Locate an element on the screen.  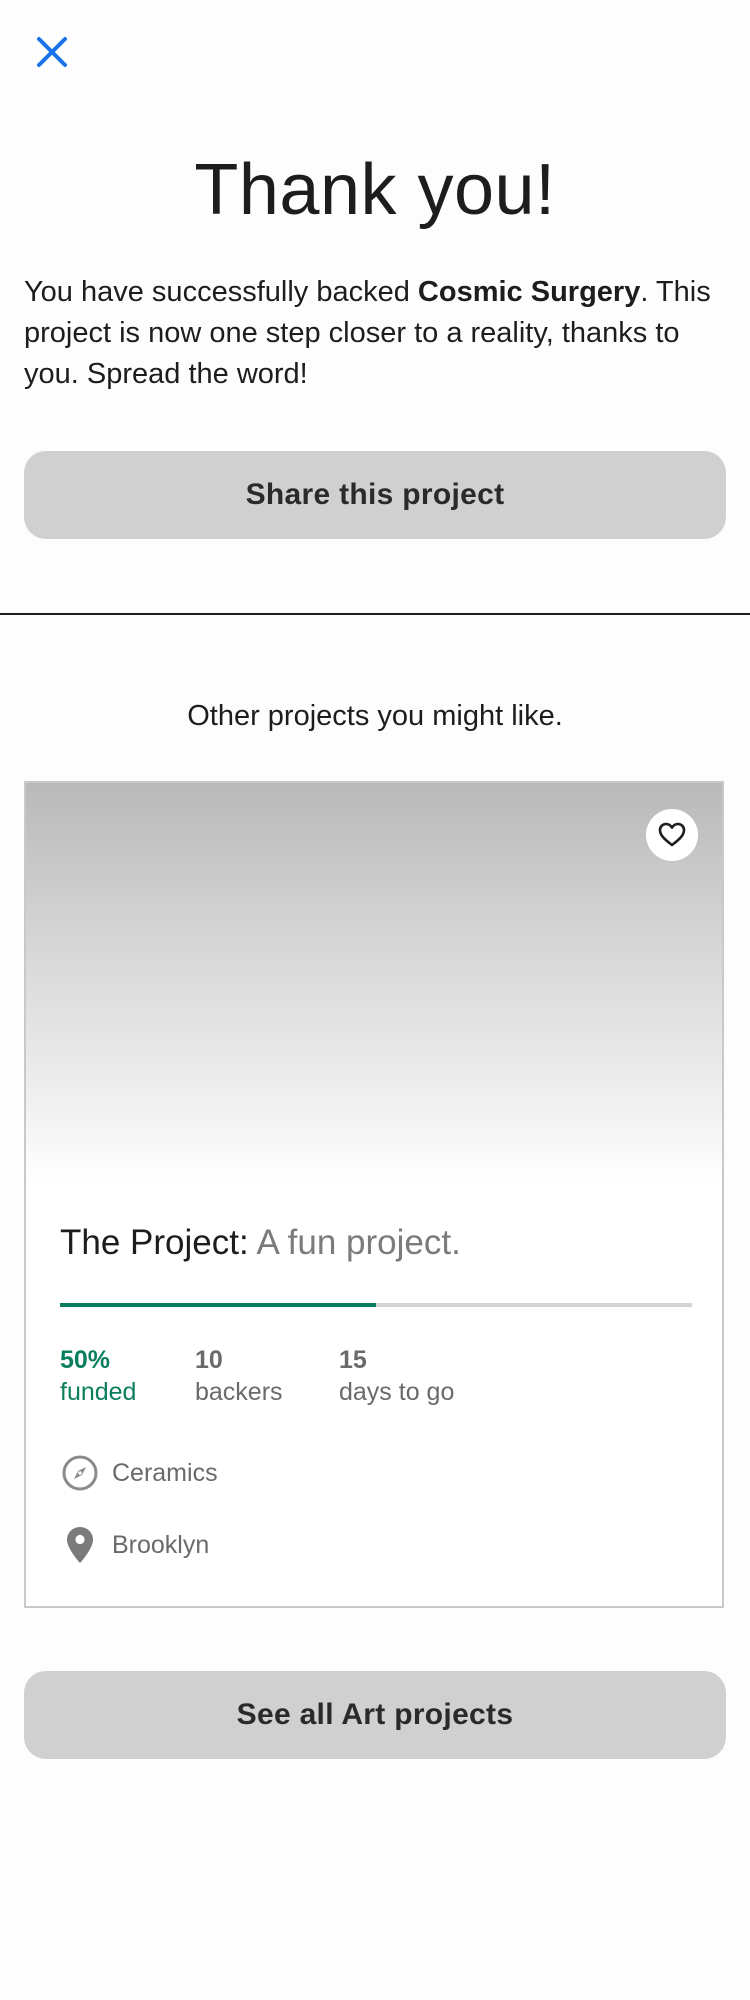
funded-label: funded is located at coordinates (98, 1392).